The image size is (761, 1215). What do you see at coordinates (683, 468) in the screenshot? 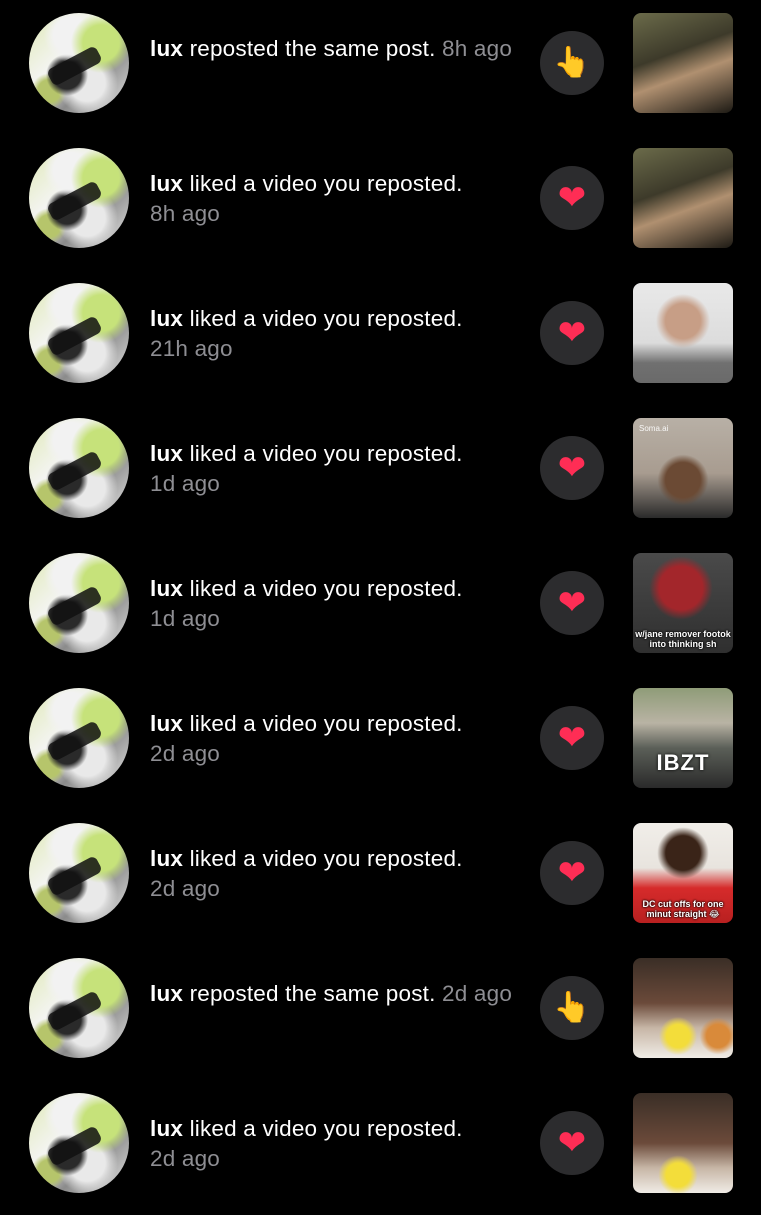
I see `video-thumbnail: Soma.ai` at bounding box center [683, 468].